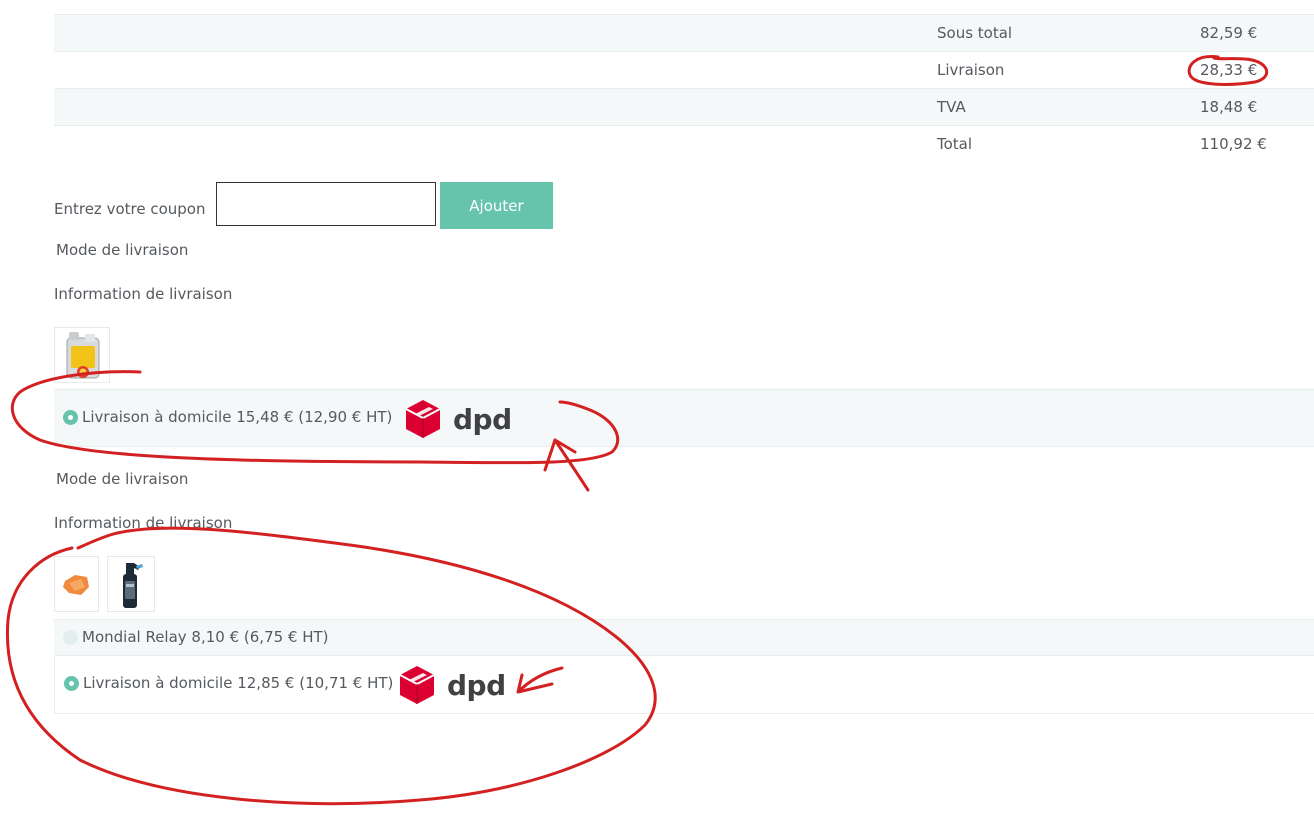 The width and height of the screenshot is (1314, 815). What do you see at coordinates (205, 637) in the screenshot?
I see `shipping-option-label: Mondial Relay 8,10 € (6,75 € HT)` at bounding box center [205, 637].